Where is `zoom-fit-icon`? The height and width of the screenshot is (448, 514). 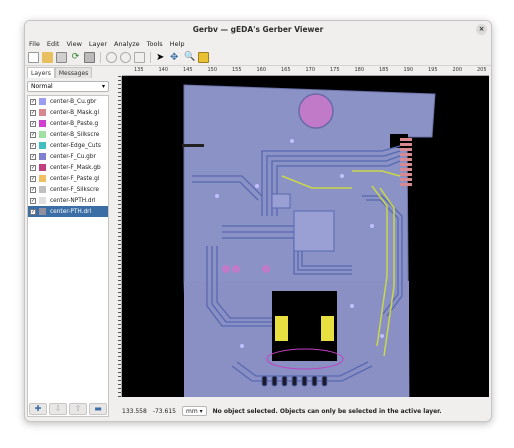
zoom-fit-icon is located at coordinates (139, 57).